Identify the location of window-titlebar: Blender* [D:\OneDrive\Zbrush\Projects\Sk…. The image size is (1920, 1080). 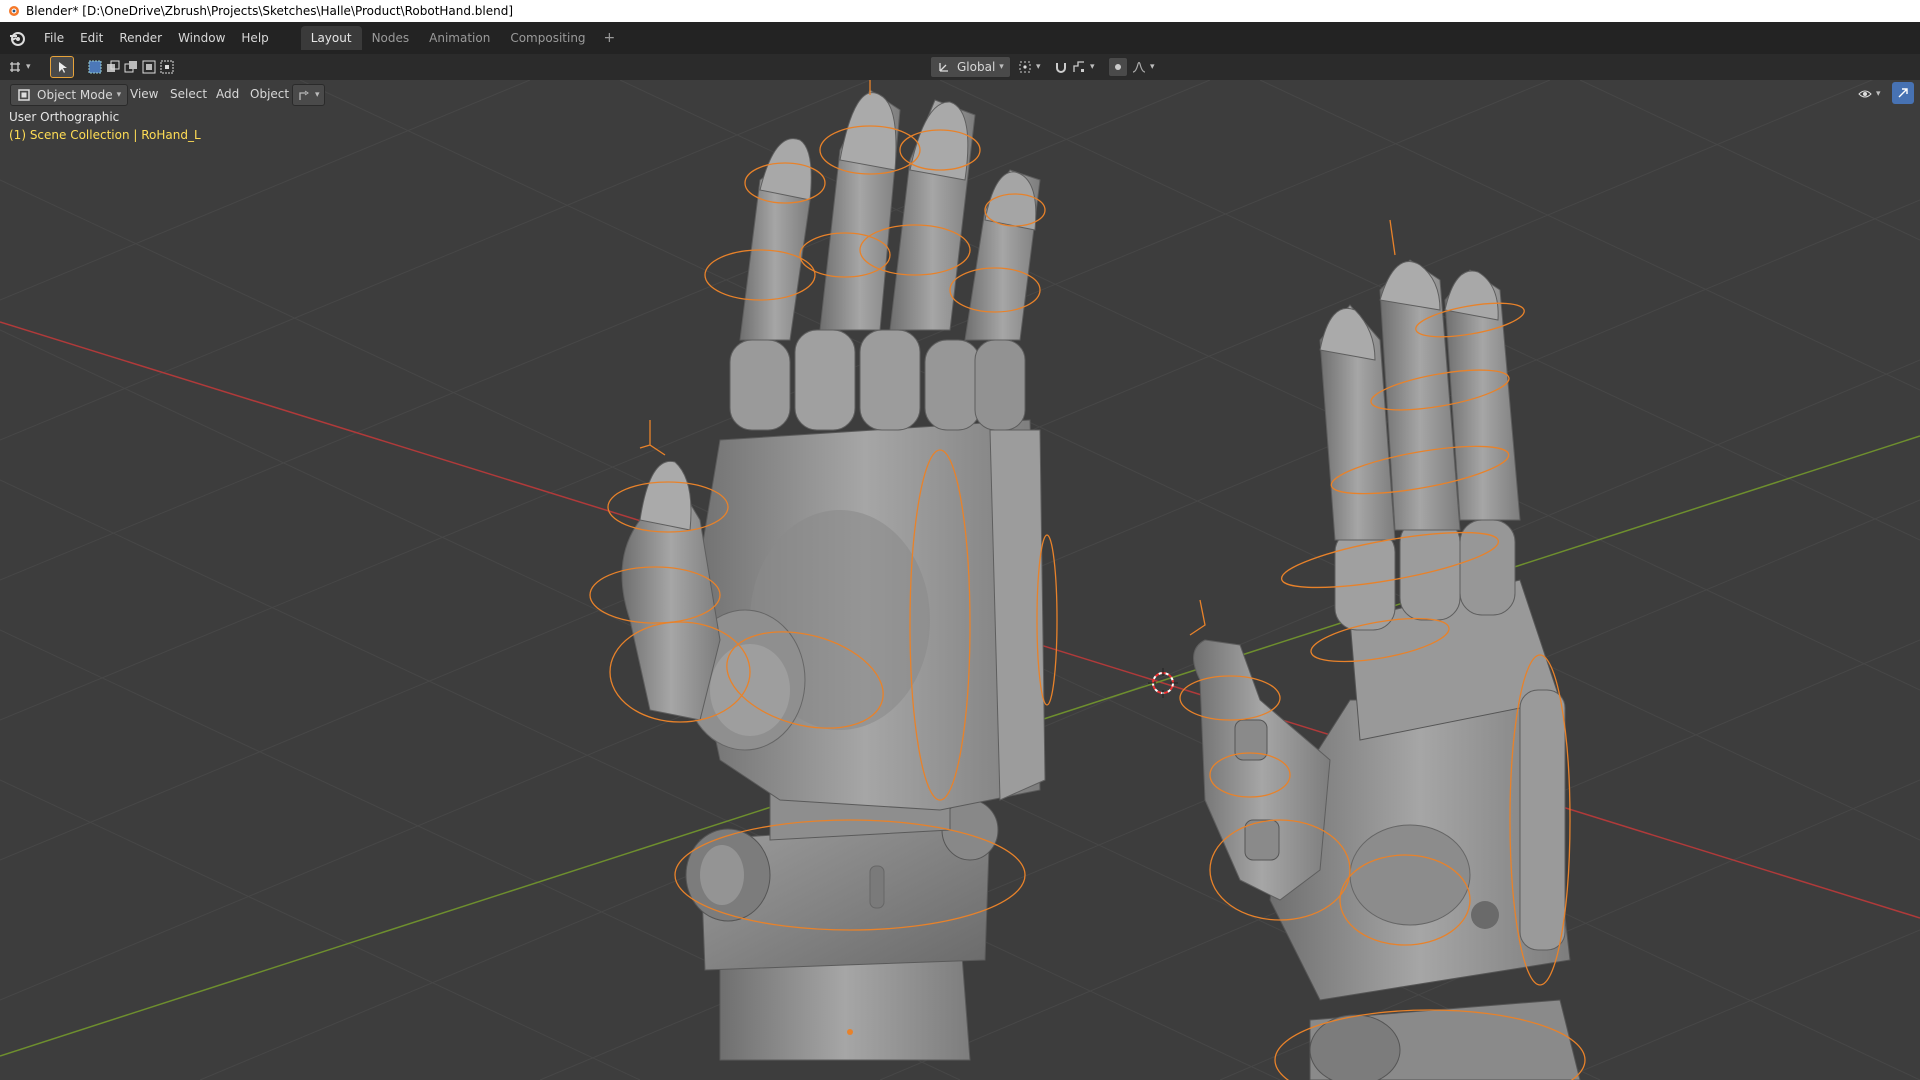
(960, 11).